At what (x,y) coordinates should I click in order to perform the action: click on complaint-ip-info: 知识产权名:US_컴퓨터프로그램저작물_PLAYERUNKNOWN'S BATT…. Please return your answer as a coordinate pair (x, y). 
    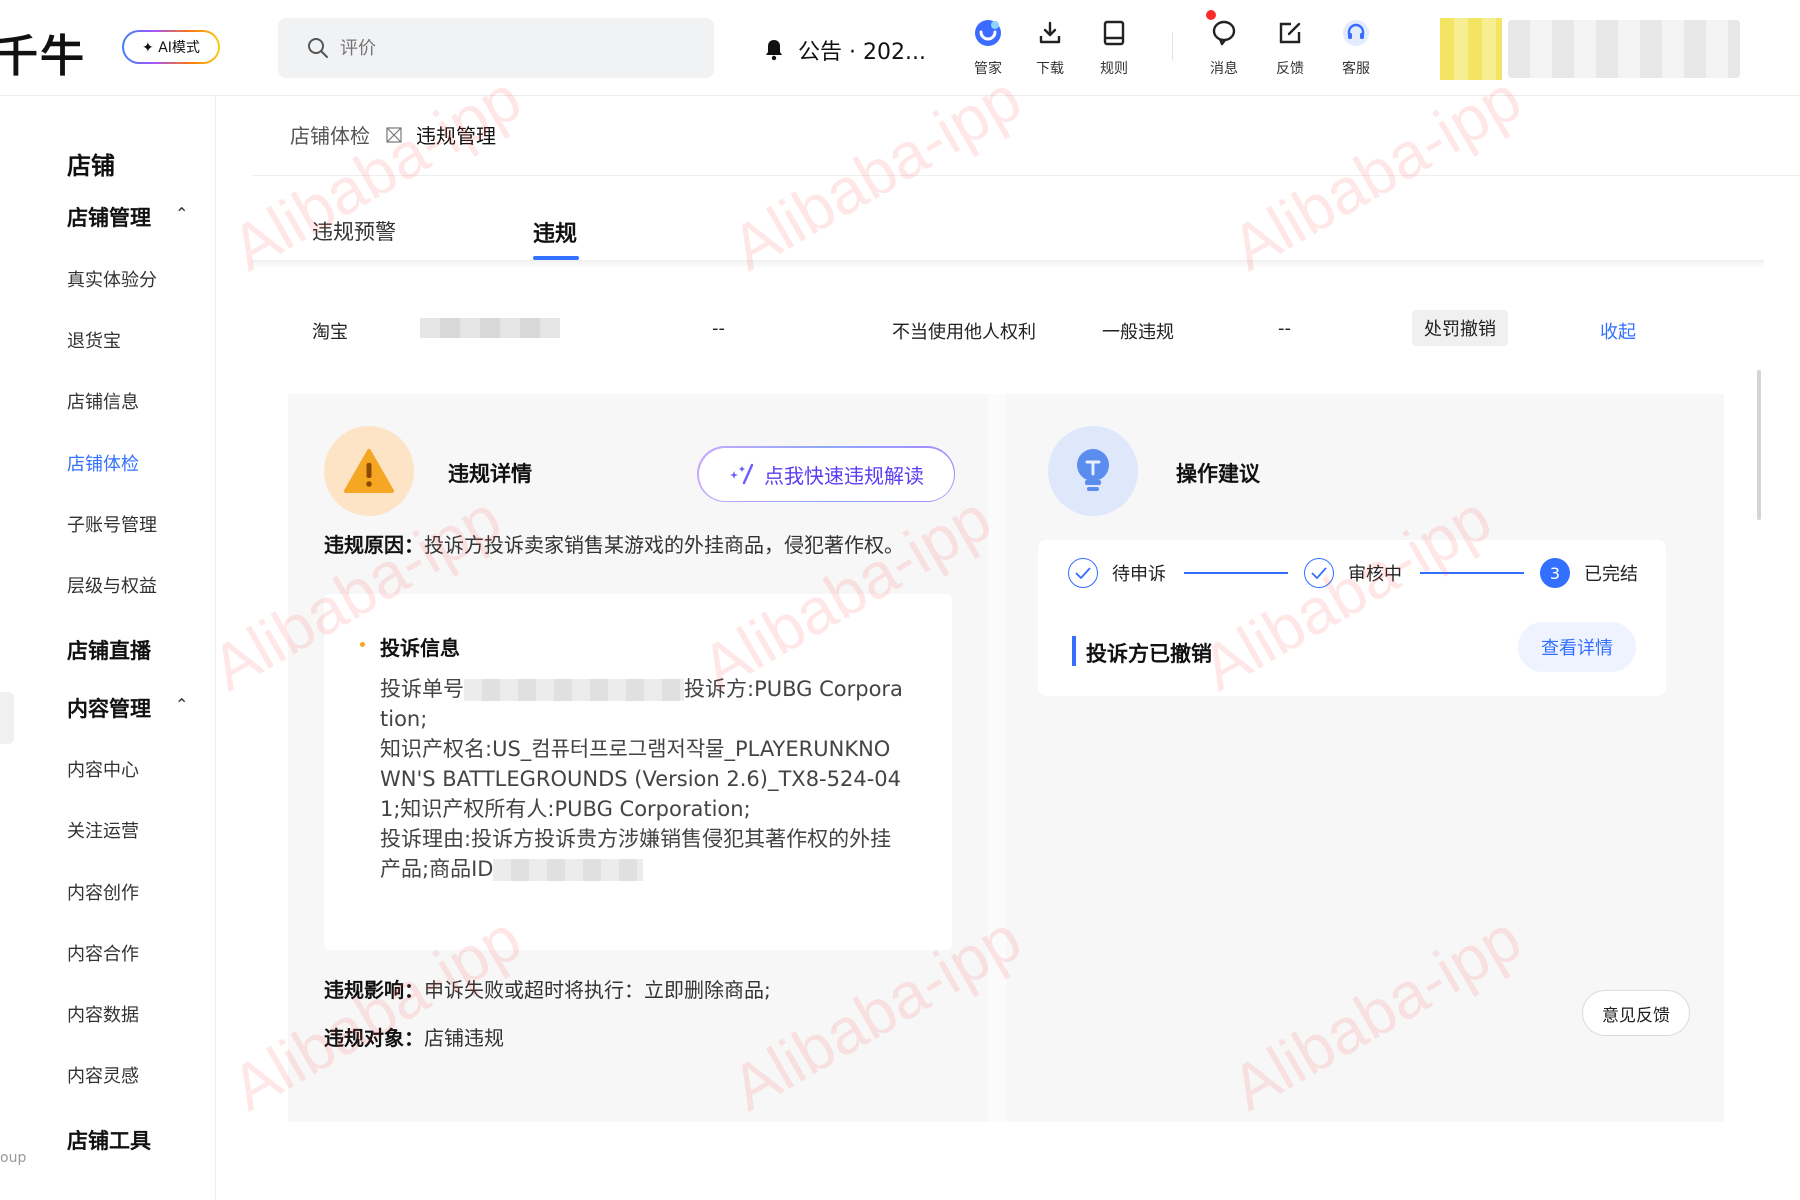
    Looking at the image, I should click on (641, 779).